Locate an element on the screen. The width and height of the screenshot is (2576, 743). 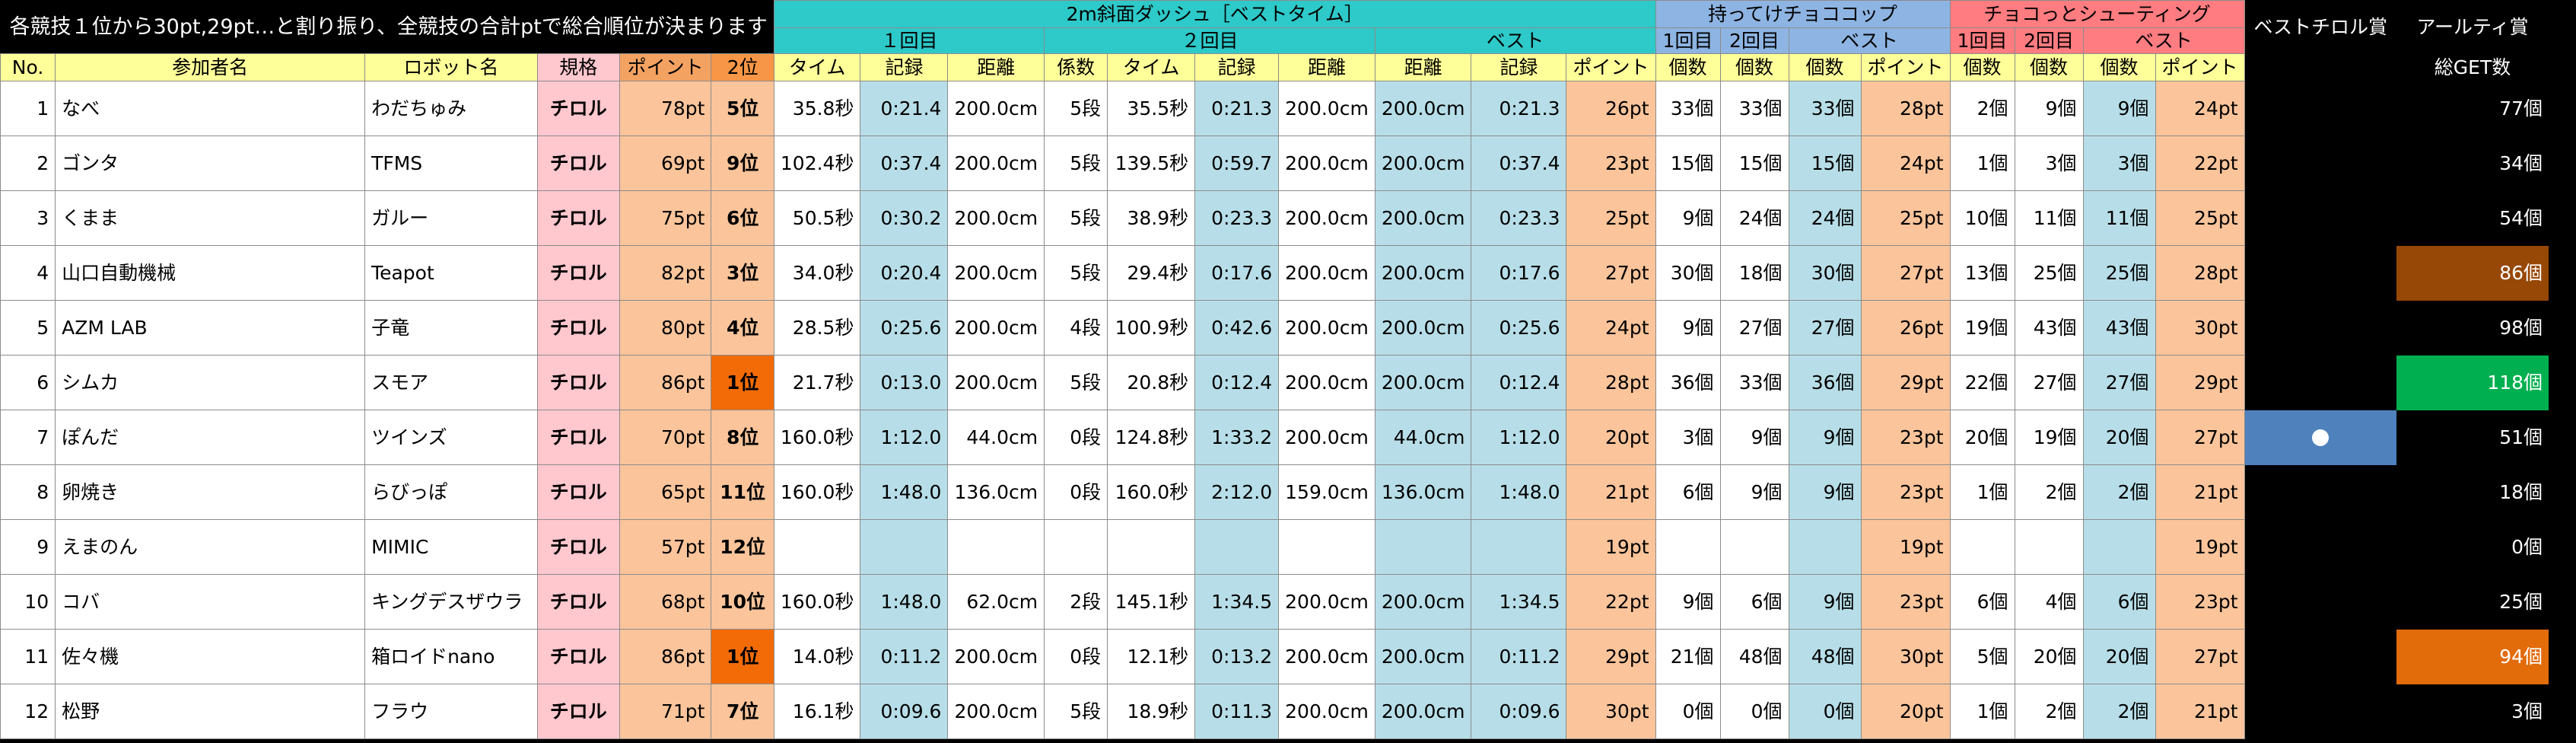
cell-name: 佐々機 is located at coordinates (210, 656).